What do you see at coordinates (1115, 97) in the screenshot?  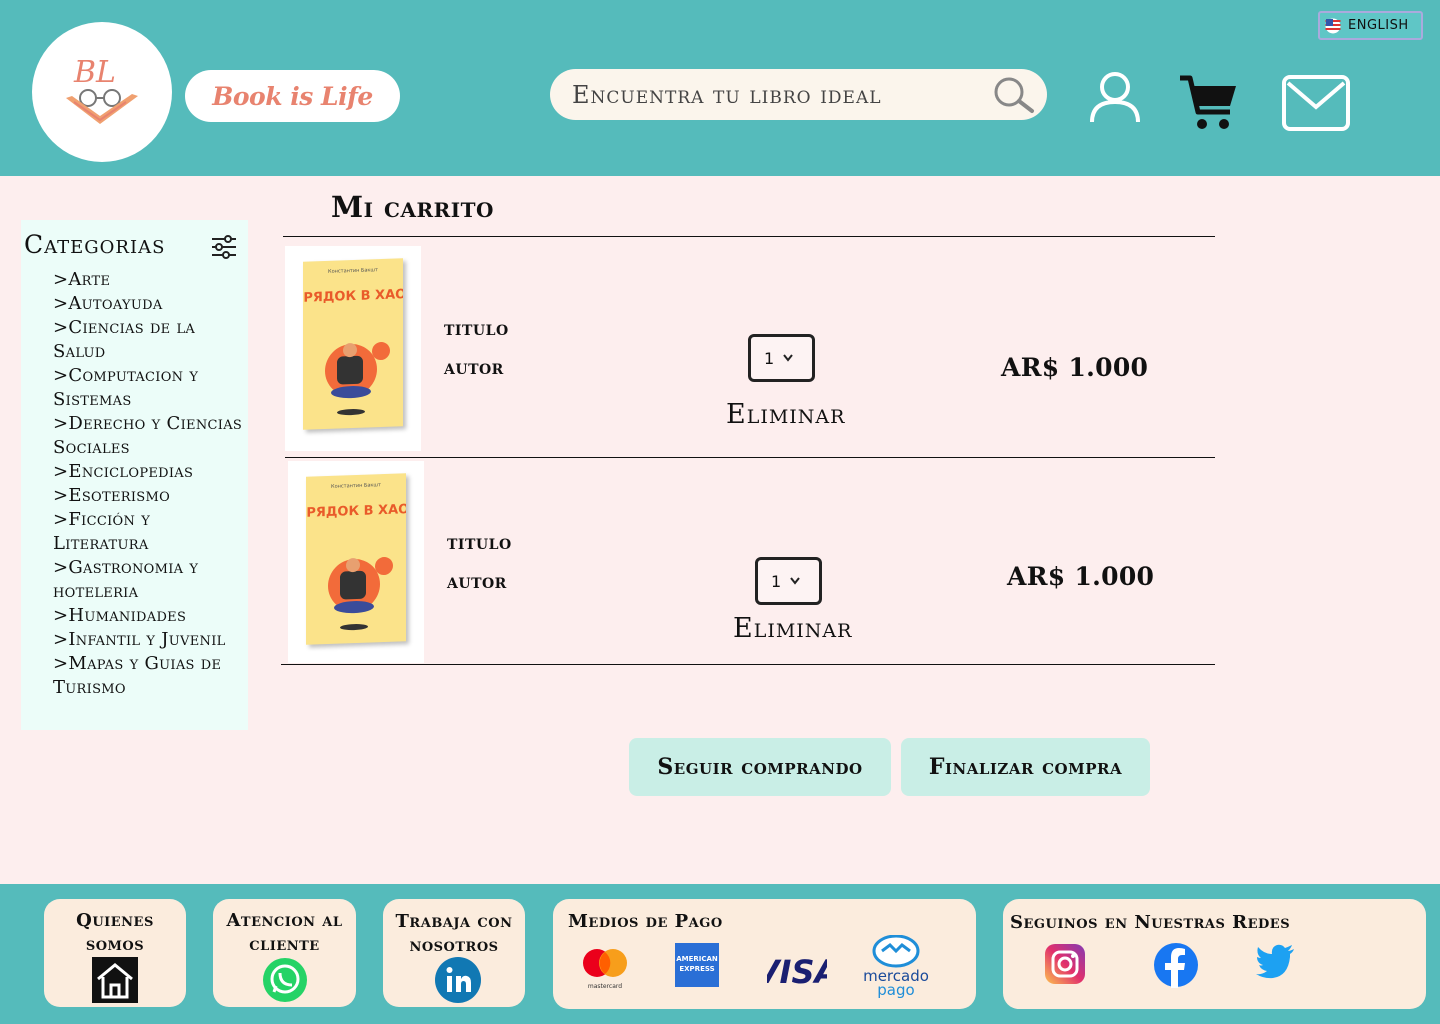 I see `user-icon` at bounding box center [1115, 97].